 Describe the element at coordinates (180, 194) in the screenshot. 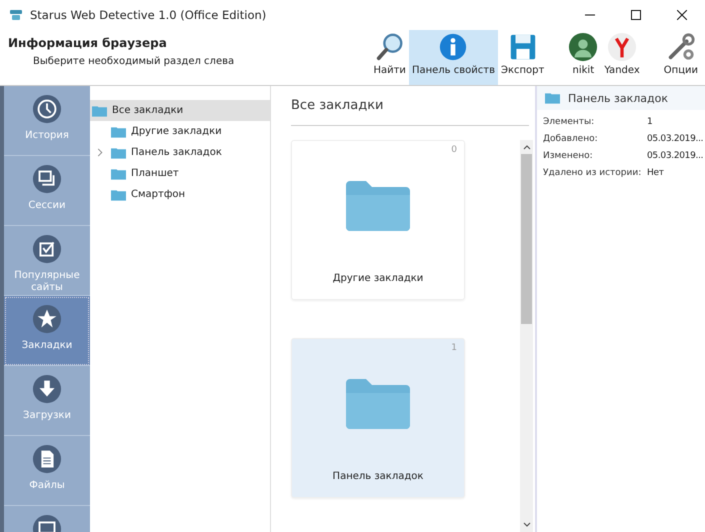

I see `tree-item: Смартфон` at that location.